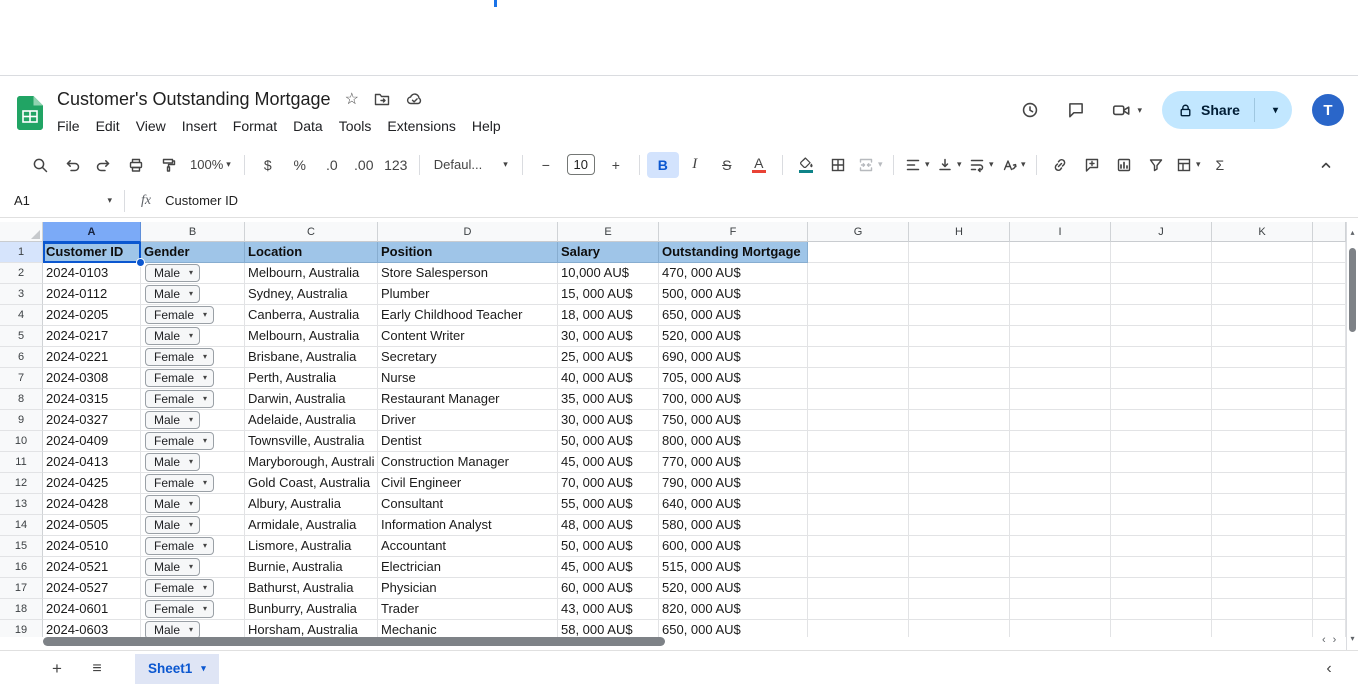 This screenshot has width=1358, height=686. I want to click on cell-D4: Early Childhood Teacher, so click(468, 315).